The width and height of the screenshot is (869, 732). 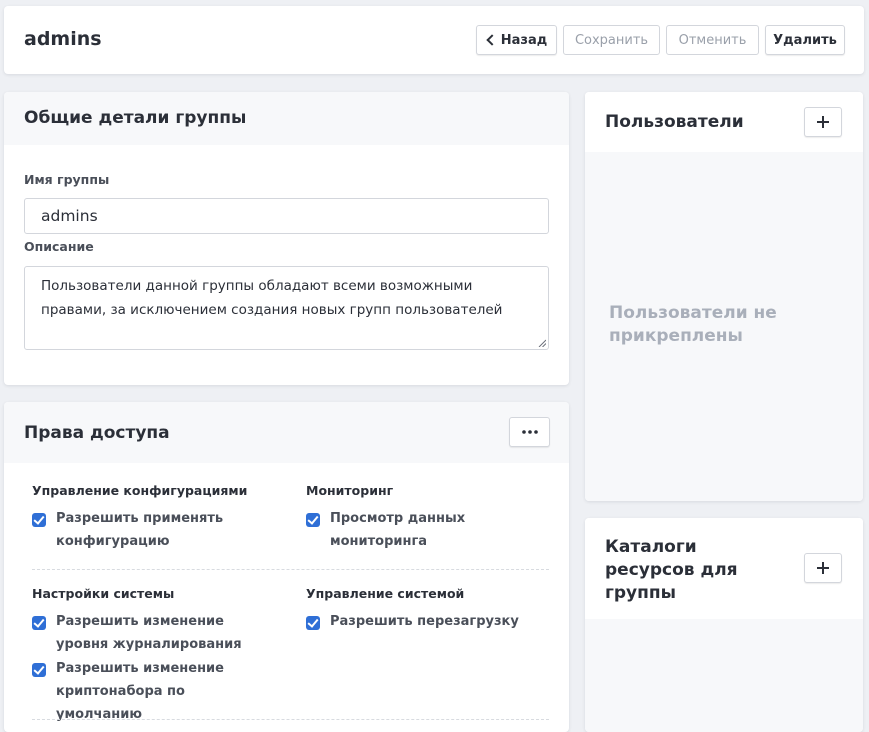 I want to click on delete-button-label: Удалить, so click(x=805, y=40).